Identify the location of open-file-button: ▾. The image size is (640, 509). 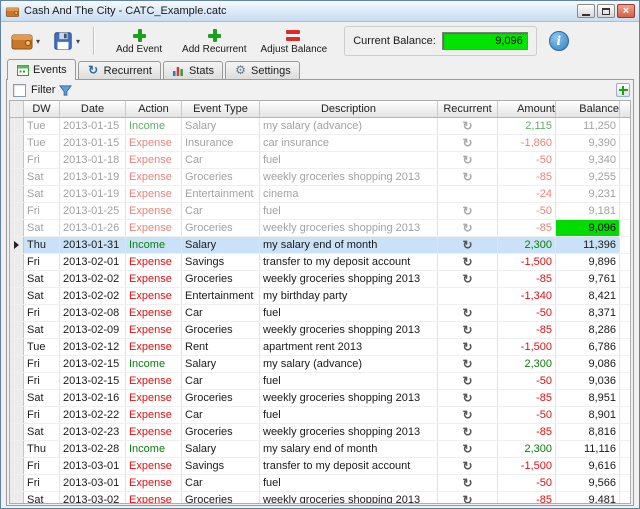
(25, 41).